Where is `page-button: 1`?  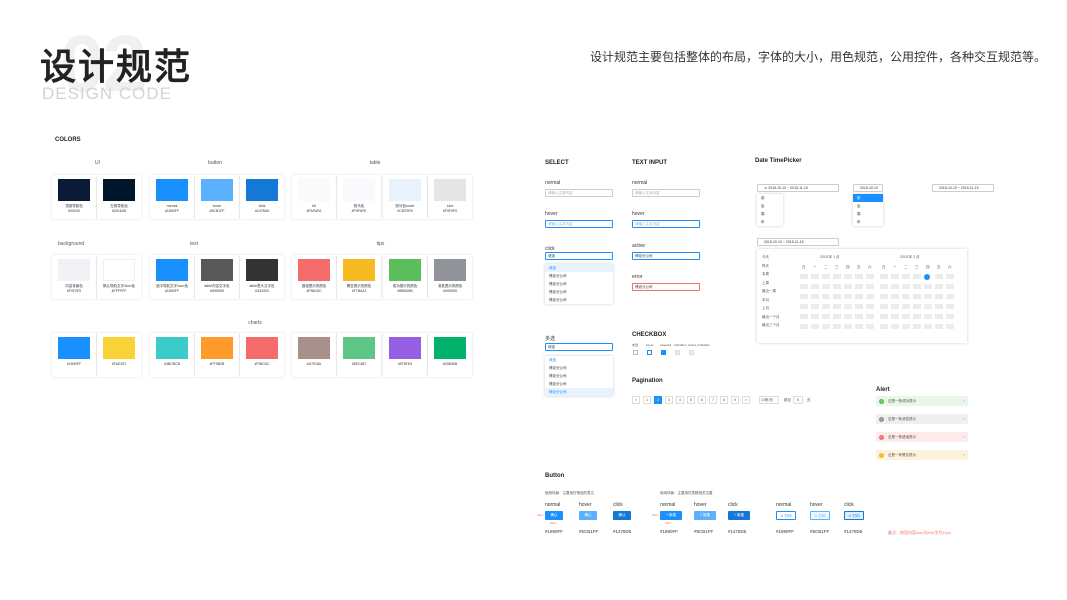 page-button: 1 is located at coordinates (647, 400).